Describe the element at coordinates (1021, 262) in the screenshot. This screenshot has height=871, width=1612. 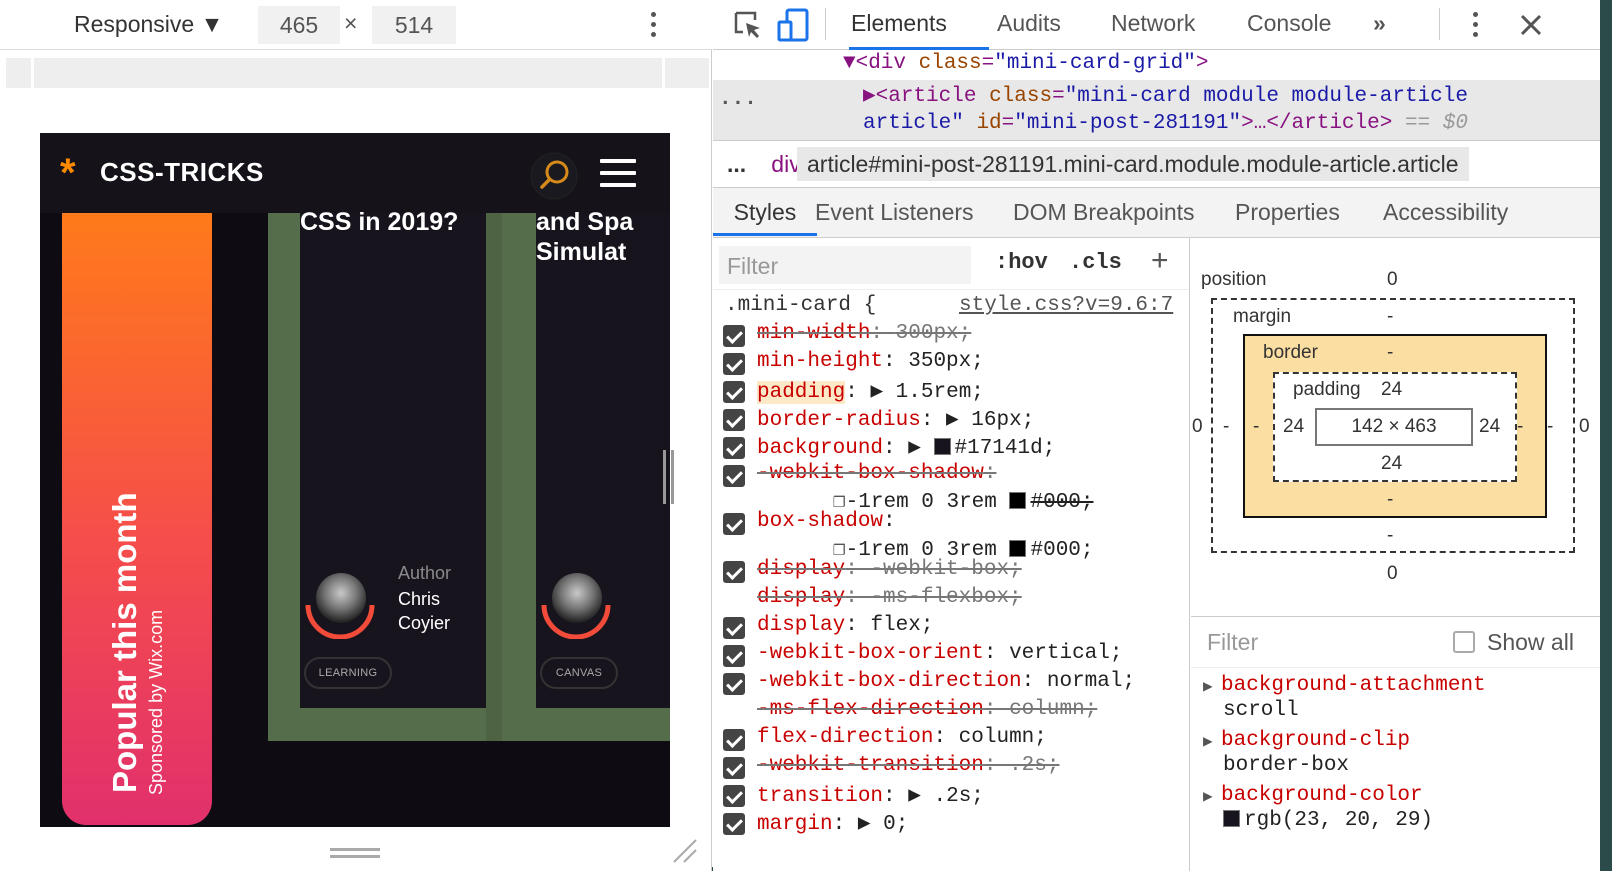
I see `hov-toggle: :hov` at that location.